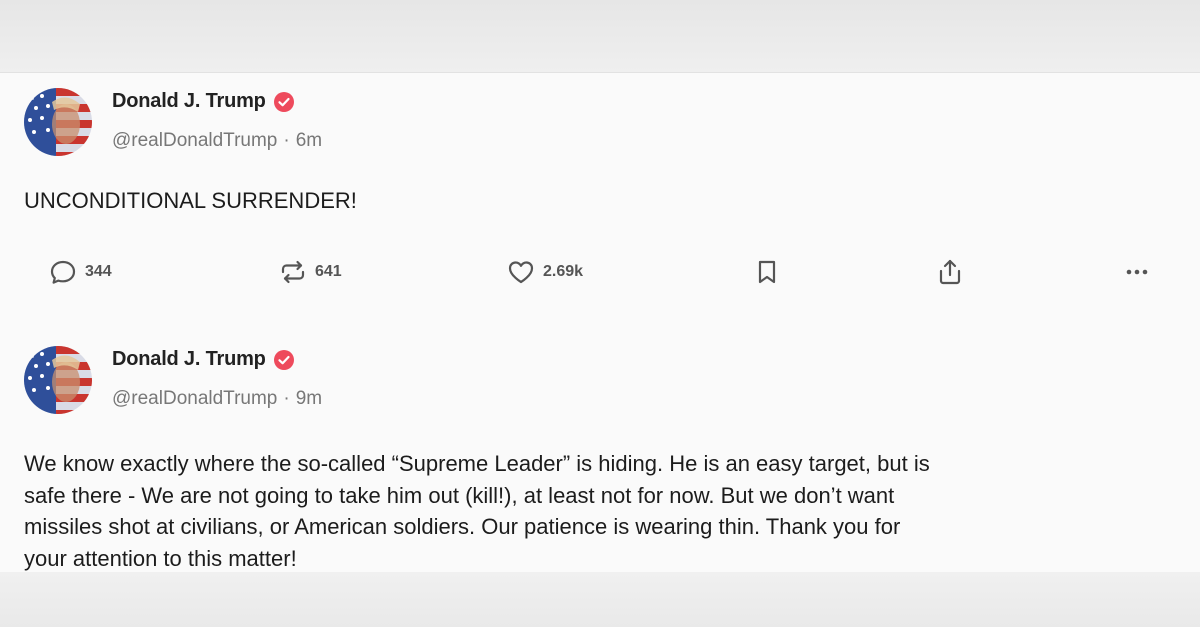 Image resolution: width=1200 pixels, height=627 pixels. I want to click on post-text-line: your attention to this matter!, so click(160, 558).